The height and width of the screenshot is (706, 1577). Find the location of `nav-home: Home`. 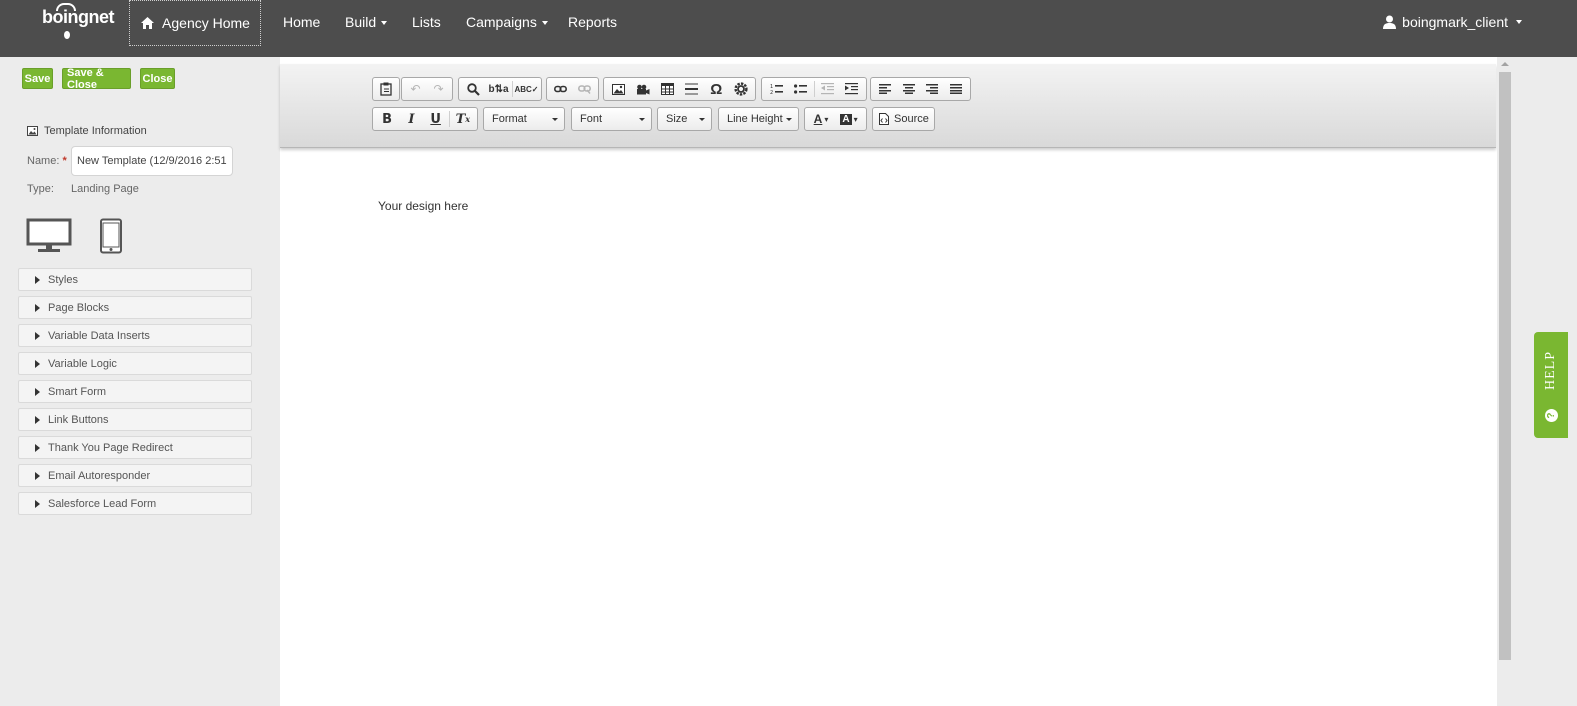

nav-home: Home is located at coordinates (301, 22).